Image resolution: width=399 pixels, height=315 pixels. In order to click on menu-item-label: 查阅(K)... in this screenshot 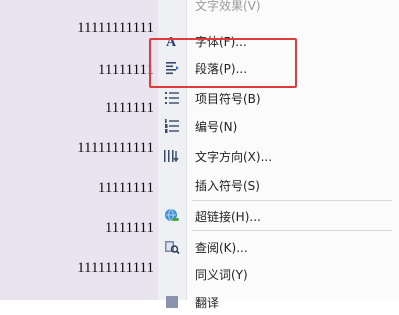, I will do `click(221, 247)`.